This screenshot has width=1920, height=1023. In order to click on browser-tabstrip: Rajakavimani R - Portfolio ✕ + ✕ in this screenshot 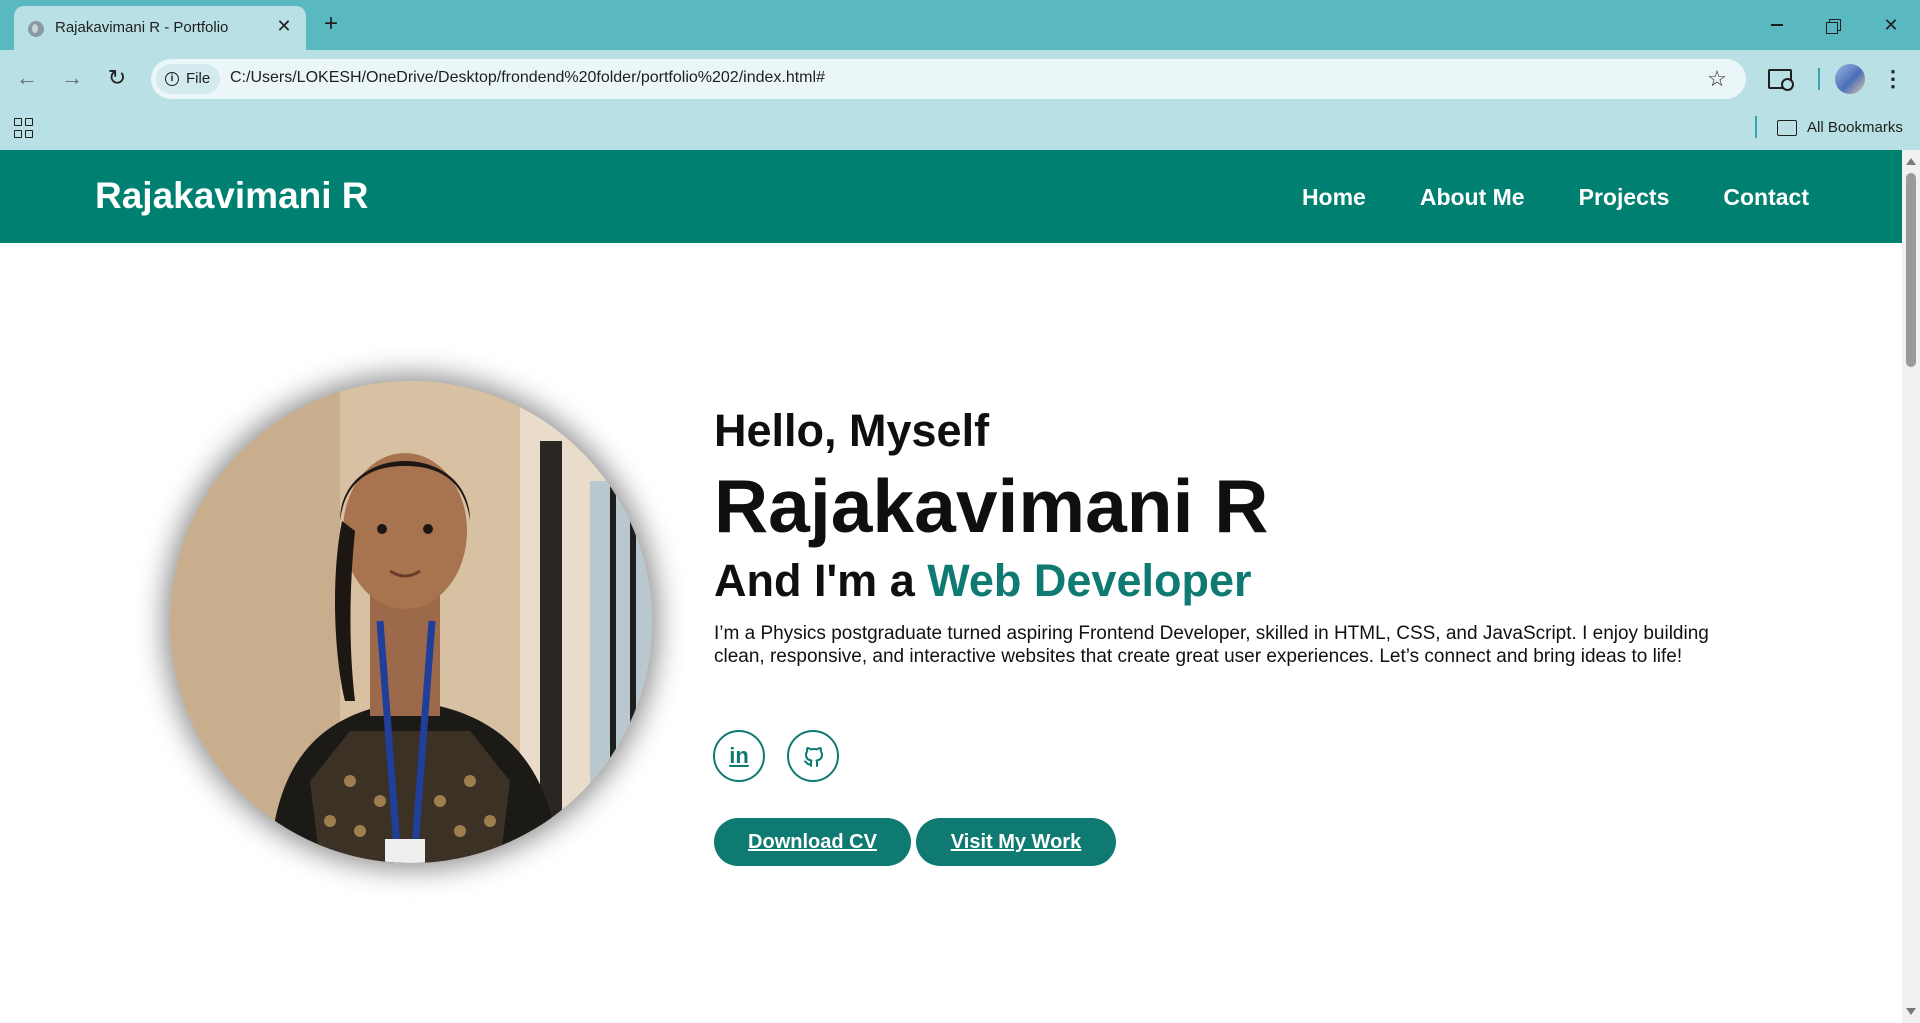, I will do `click(960, 25)`.